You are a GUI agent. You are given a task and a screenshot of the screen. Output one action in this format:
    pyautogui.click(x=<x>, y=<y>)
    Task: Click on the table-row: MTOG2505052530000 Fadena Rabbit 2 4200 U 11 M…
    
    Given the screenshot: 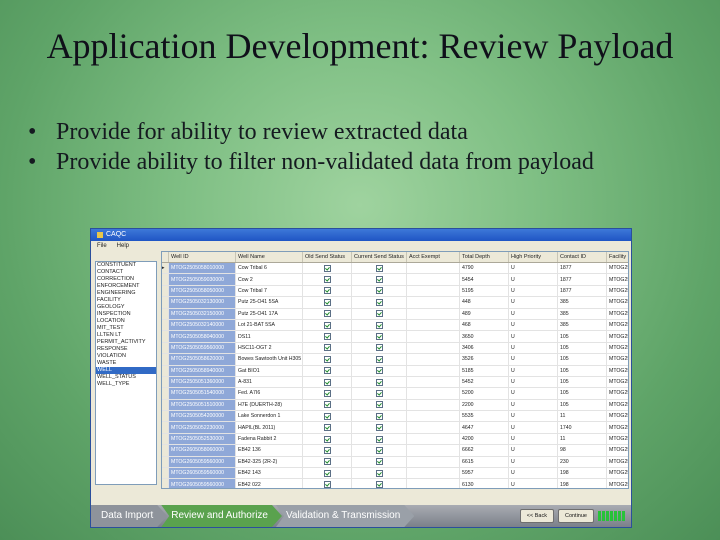 What is the action you would take?
    pyautogui.click(x=395, y=439)
    